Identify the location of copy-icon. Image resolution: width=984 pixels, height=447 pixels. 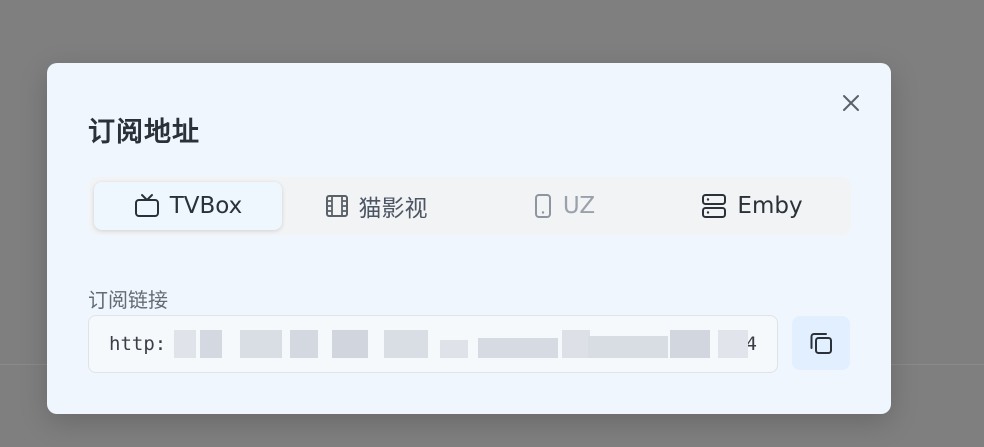
(821, 343).